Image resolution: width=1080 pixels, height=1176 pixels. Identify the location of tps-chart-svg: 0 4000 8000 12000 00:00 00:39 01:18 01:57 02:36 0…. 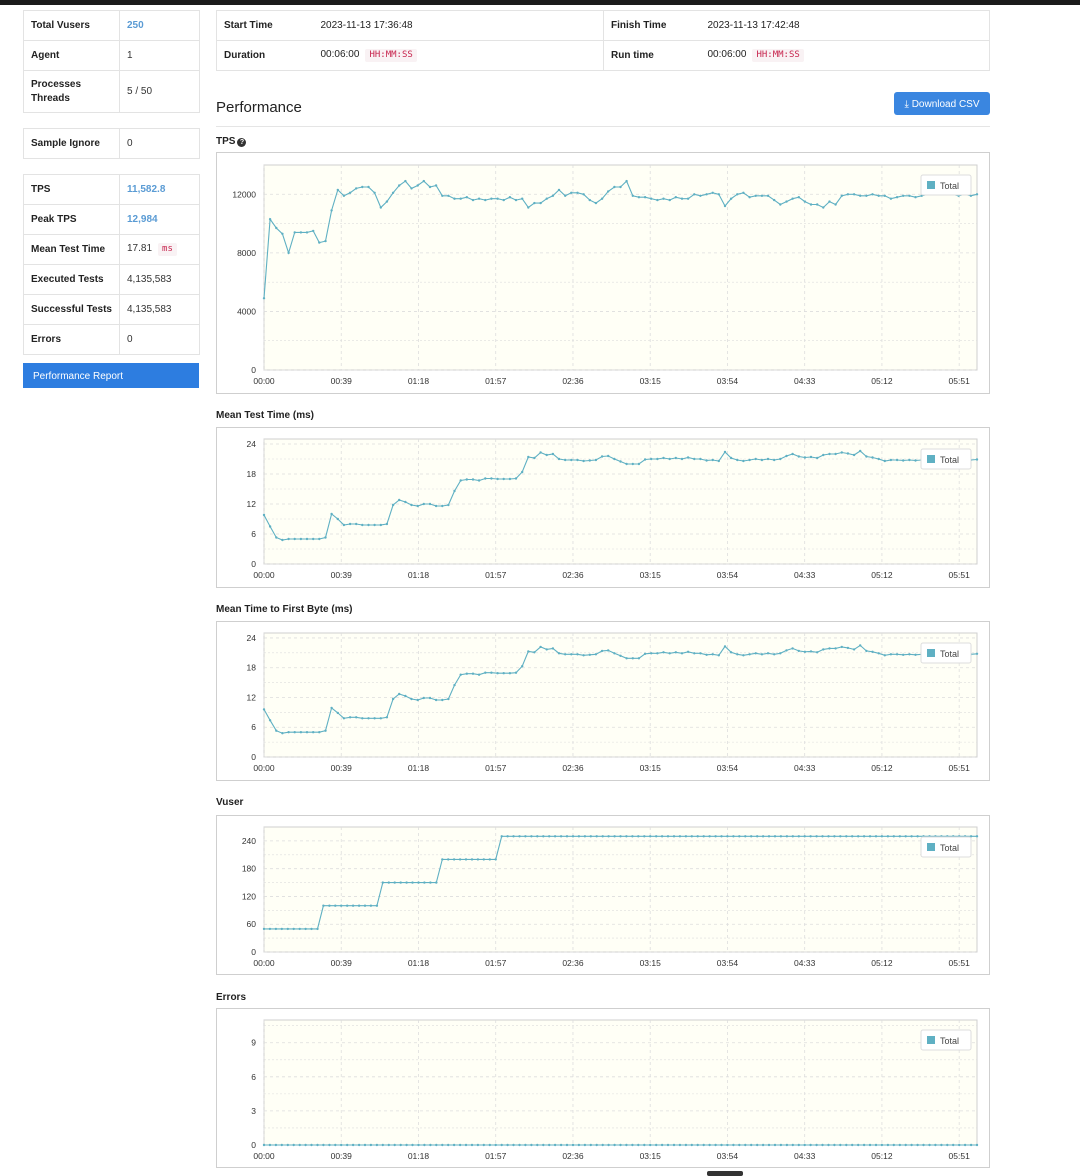
(605, 275).